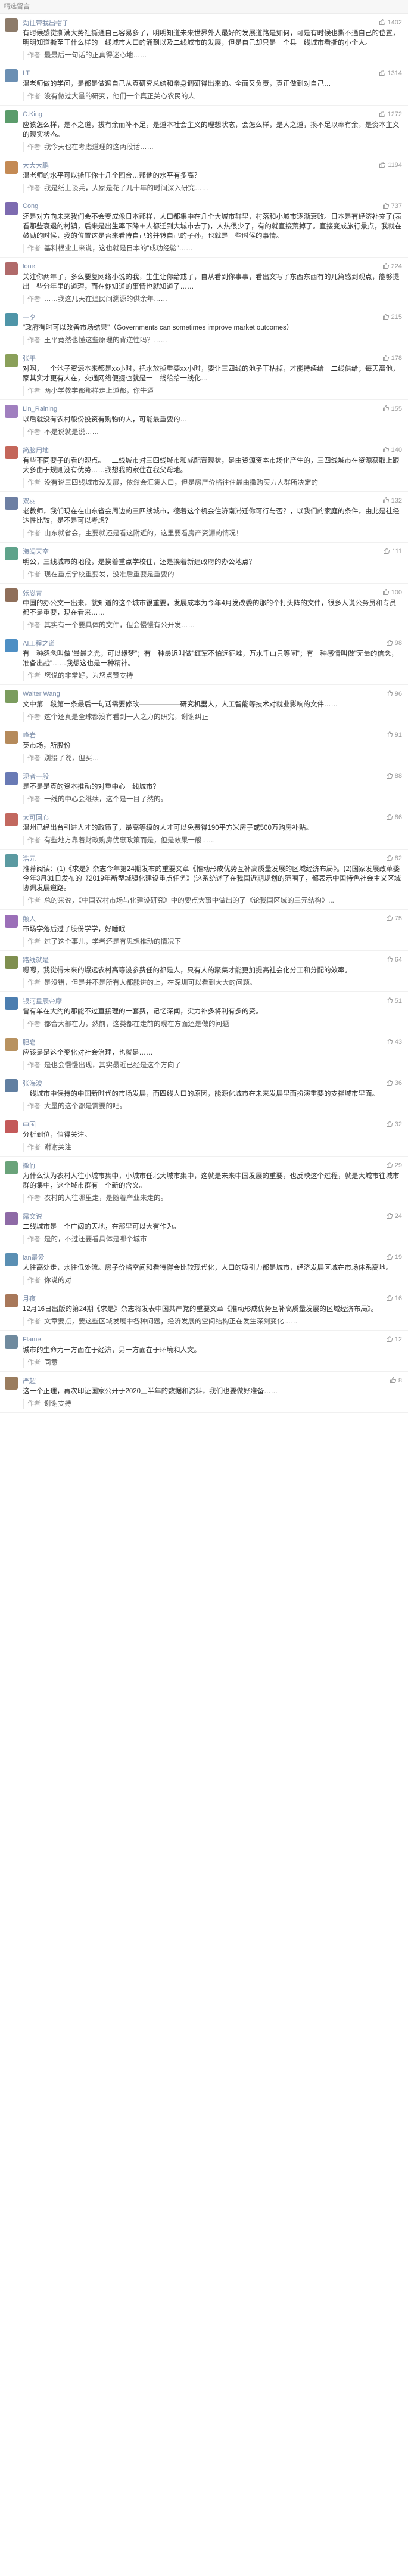 This screenshot has width=408, height=2576. What do you see at coordinates (204, 1298) in the screenshot?
I see `commenter-name: 月夜` at bounding box center [204, 1298].